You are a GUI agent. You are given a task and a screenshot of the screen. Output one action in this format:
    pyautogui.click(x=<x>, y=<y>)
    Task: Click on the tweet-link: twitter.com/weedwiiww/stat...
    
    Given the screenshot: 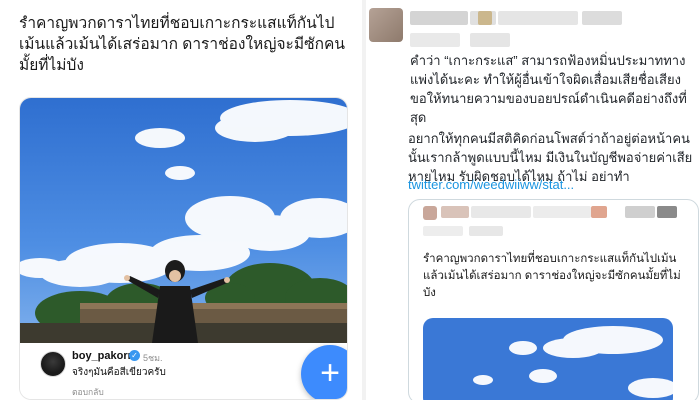 What is the action you would take?
    pyautogui.click(x=491, y=184)
    